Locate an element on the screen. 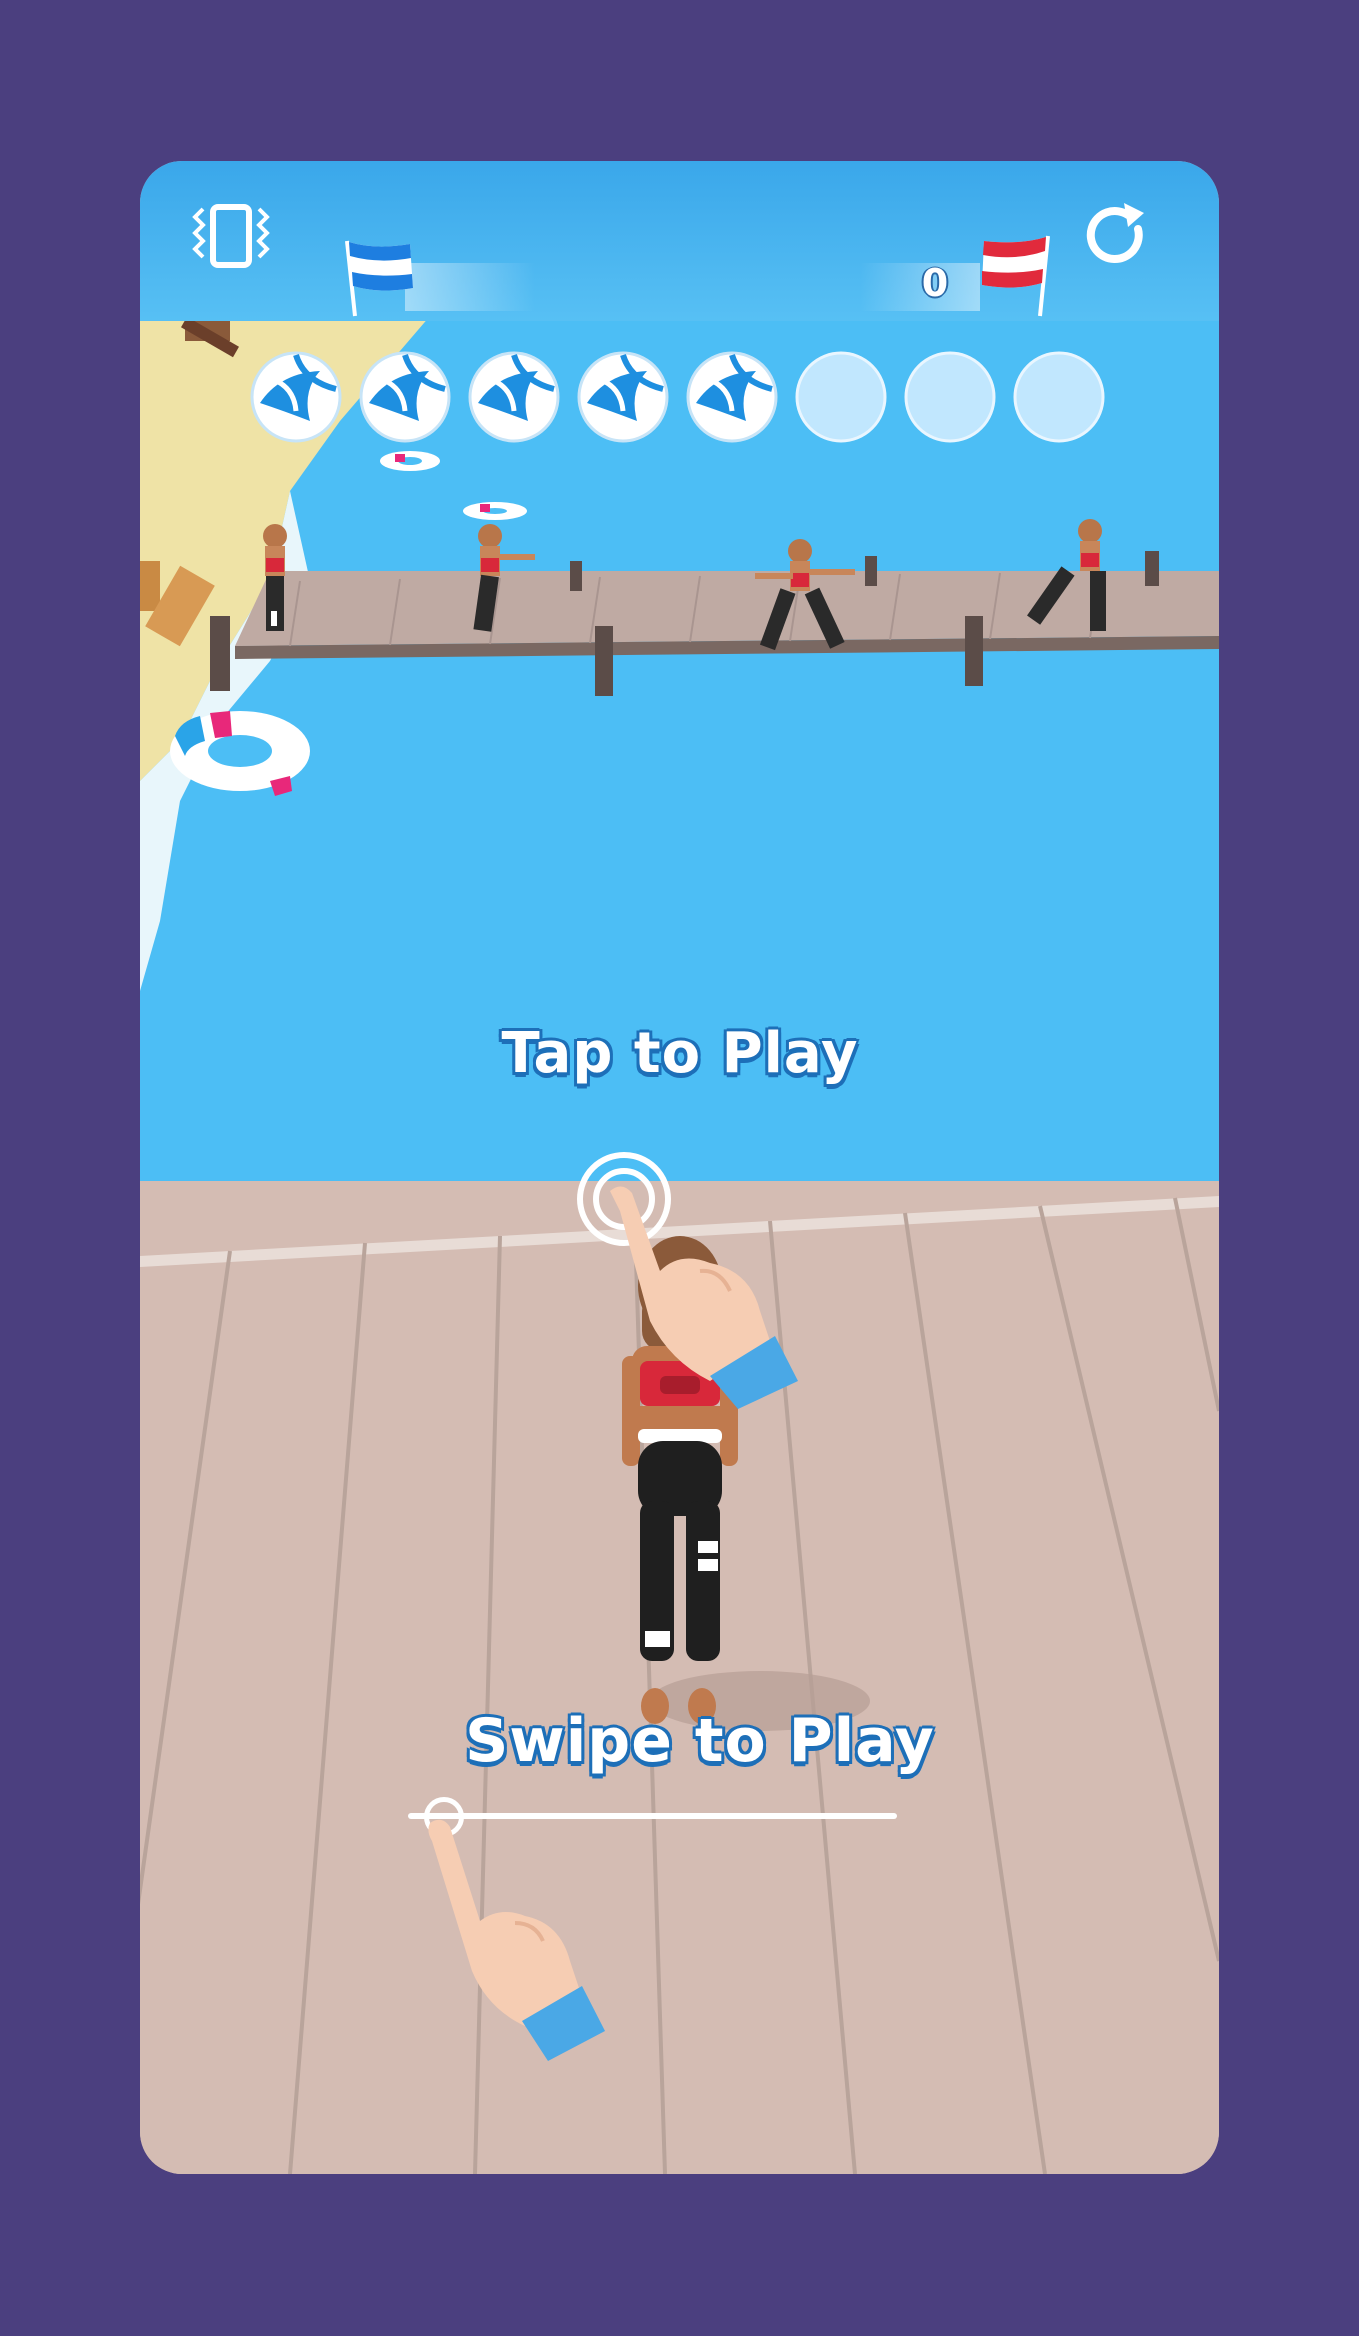  tap-hand-icon is located at coordinates (695, 1281).